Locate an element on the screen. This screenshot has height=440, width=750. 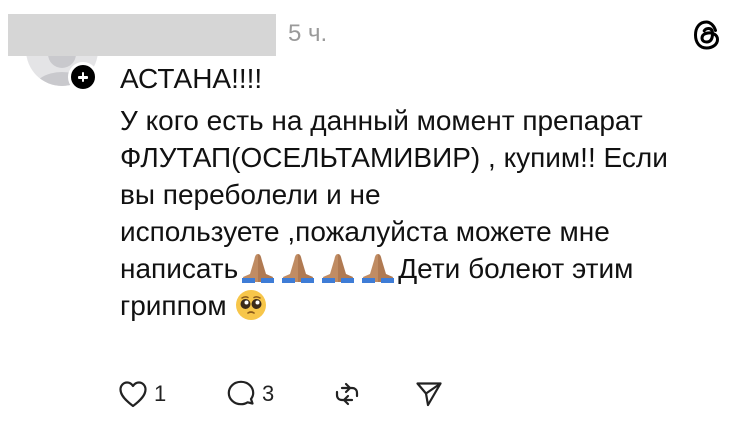
repost-button is located at coordinates (347, 394).